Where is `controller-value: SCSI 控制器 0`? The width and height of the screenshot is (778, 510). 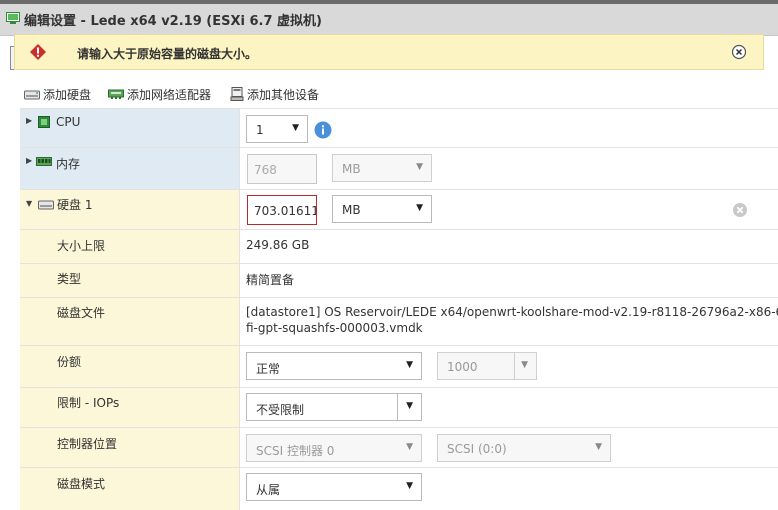 controller-value: SCSI 控制器 0 is located at coordinates (295, 451).